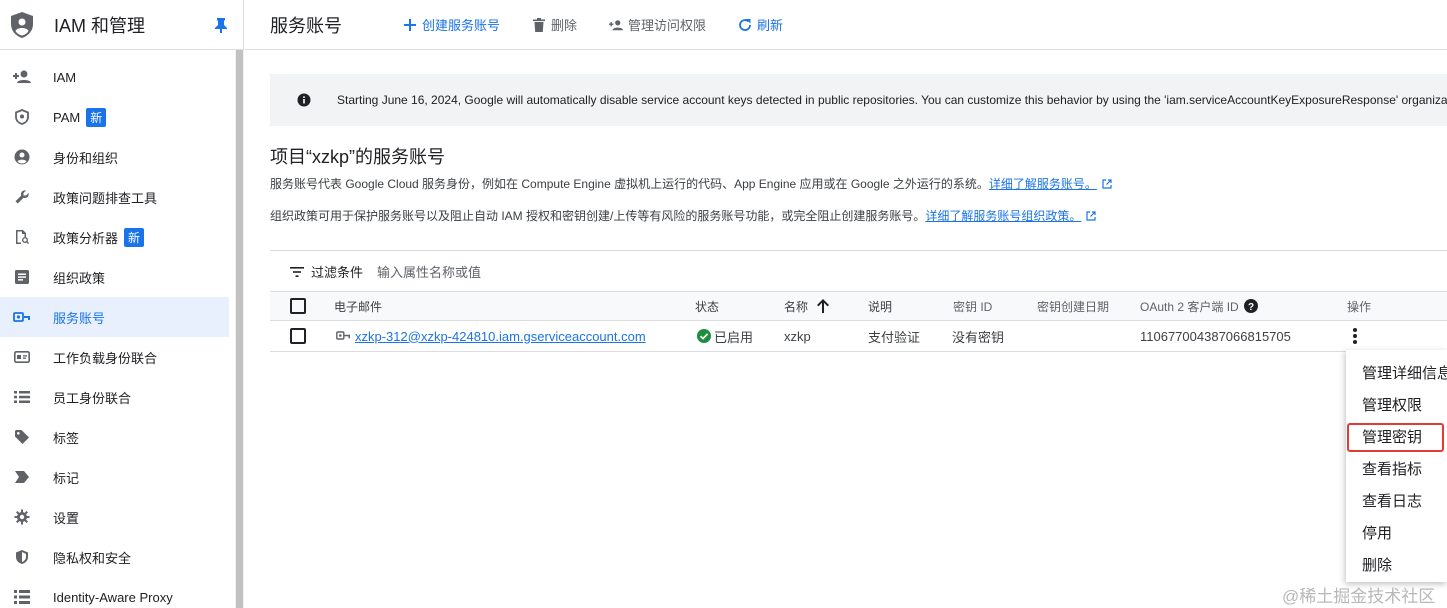 This screenshot has width=1447, height=608. What do you see at coordinates (1073, 306) in the screenshot?
I see `column-key-created: 密钥创建日期` at bounding box center [1073, 306].